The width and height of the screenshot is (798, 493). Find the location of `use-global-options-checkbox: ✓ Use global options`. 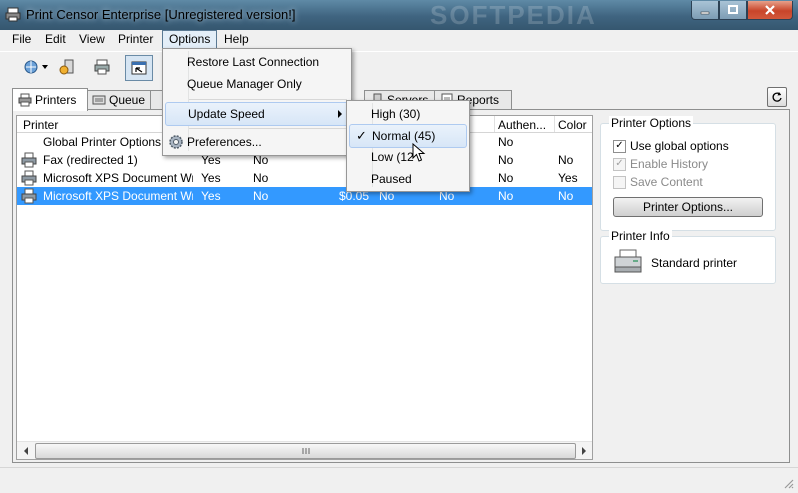

use-global-options-checkbox: ✓ Use global options is located at coordinates (671, 146).